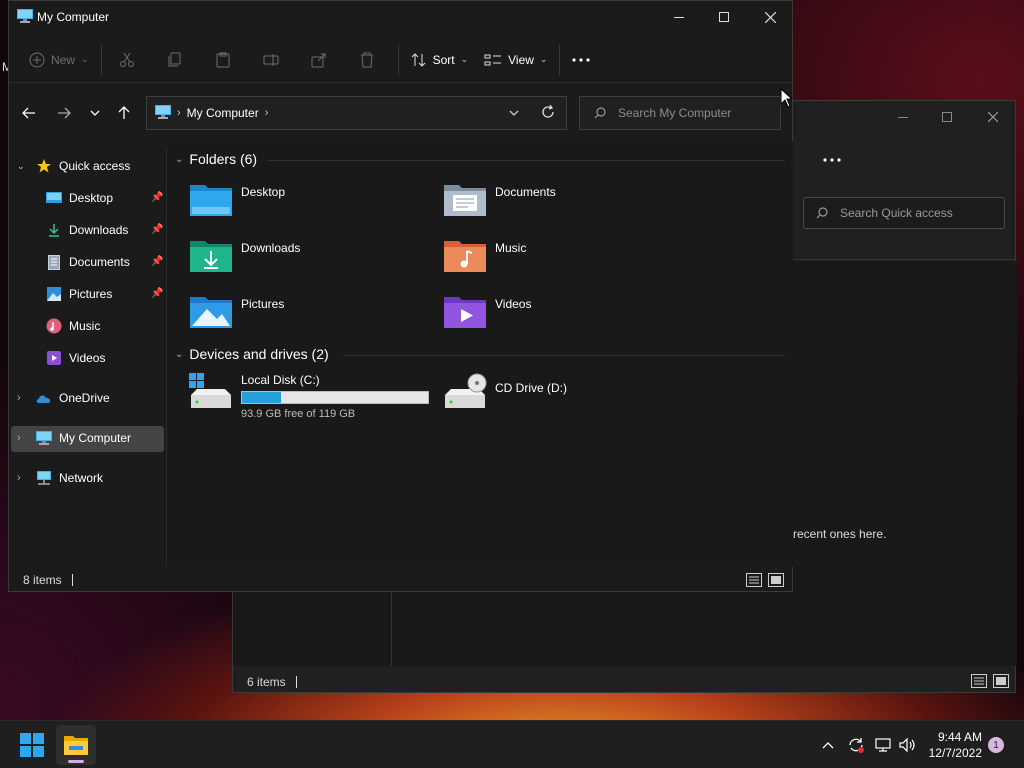 This screenshot has height=768, width=1024. Describe the element at coordinates (400, 580) in the screenshot. I see `status-bar: 8 items` at that location.